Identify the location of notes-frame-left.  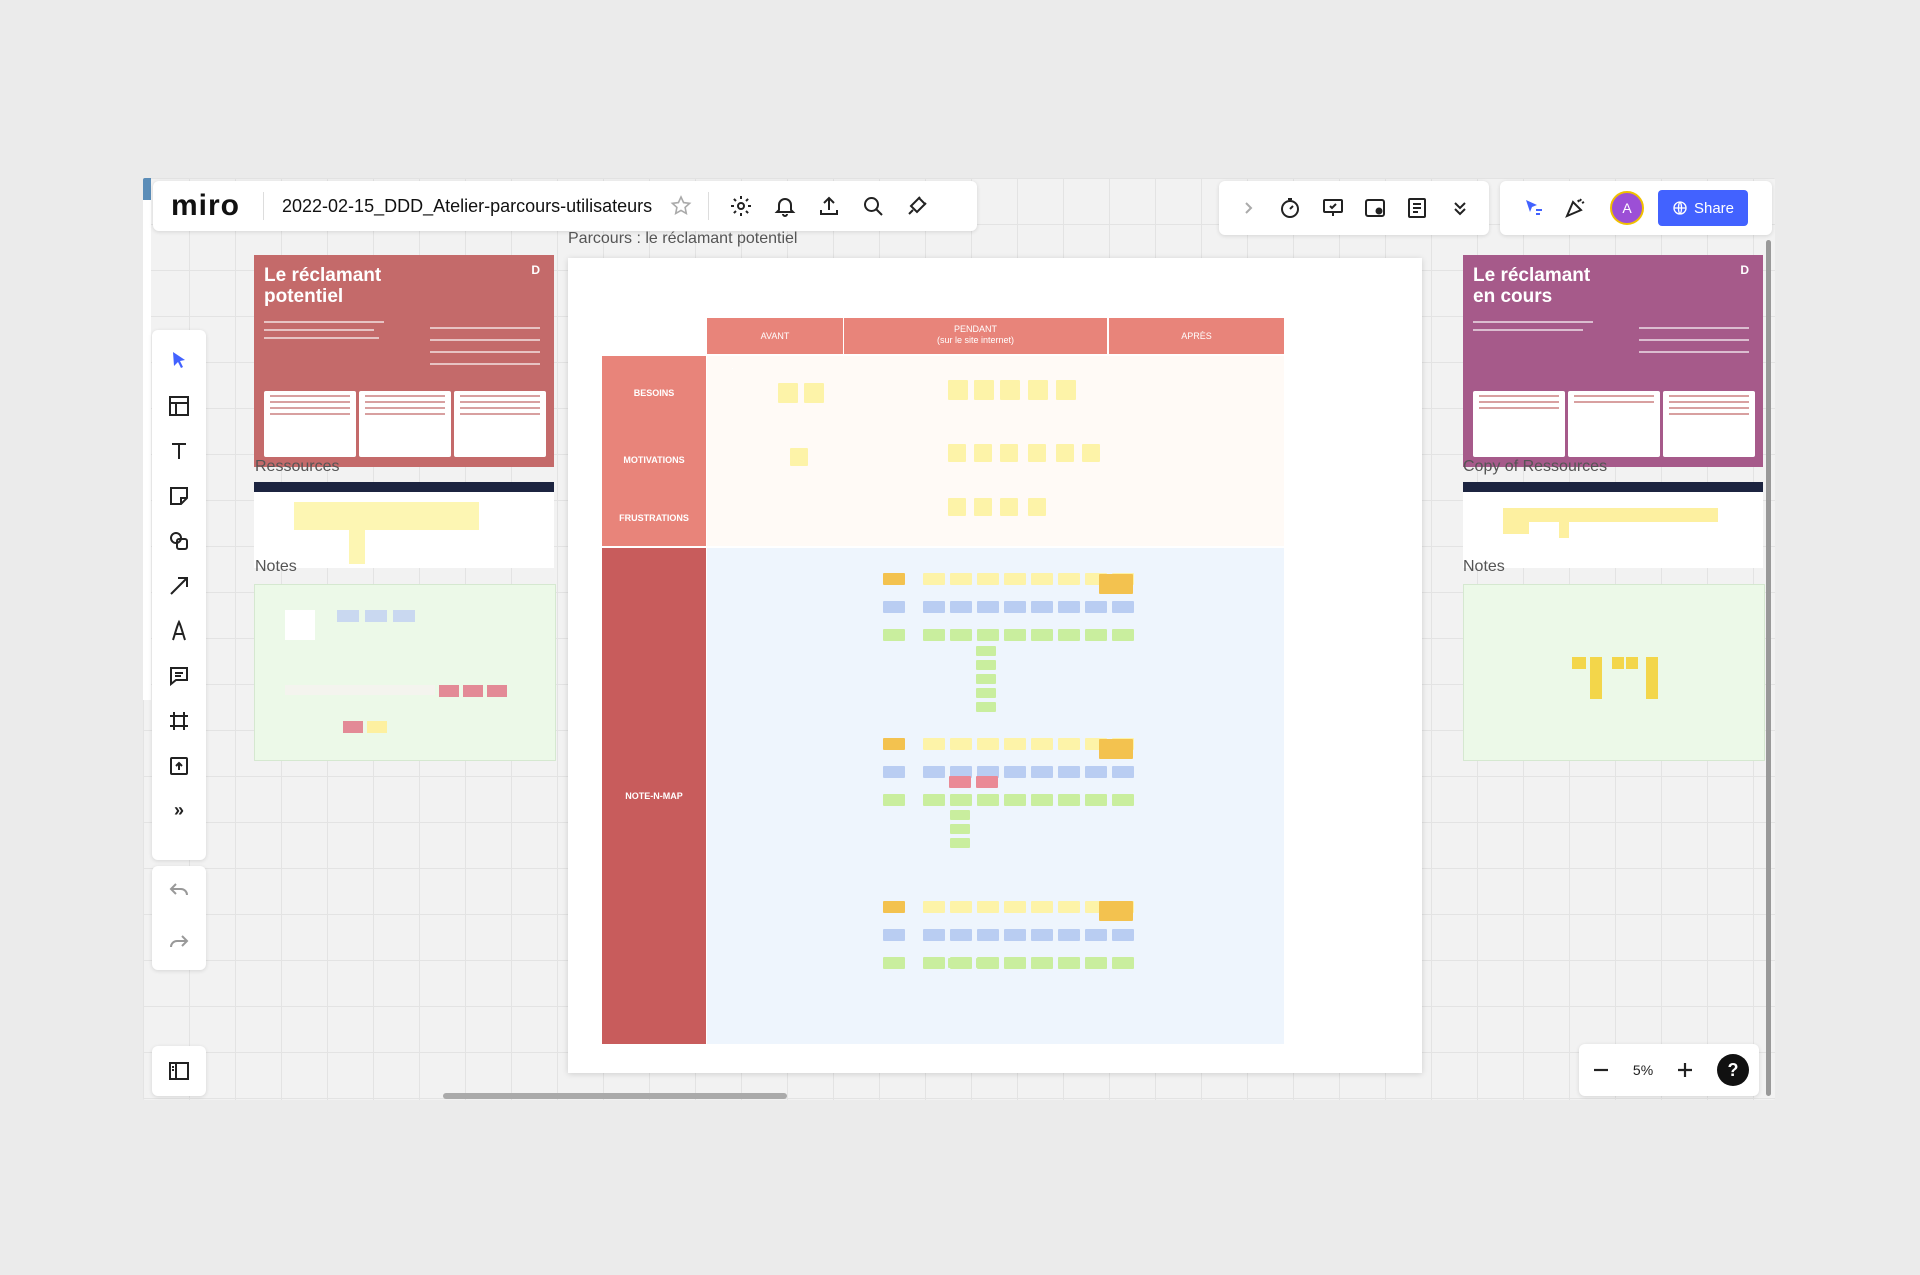
(405, 672).